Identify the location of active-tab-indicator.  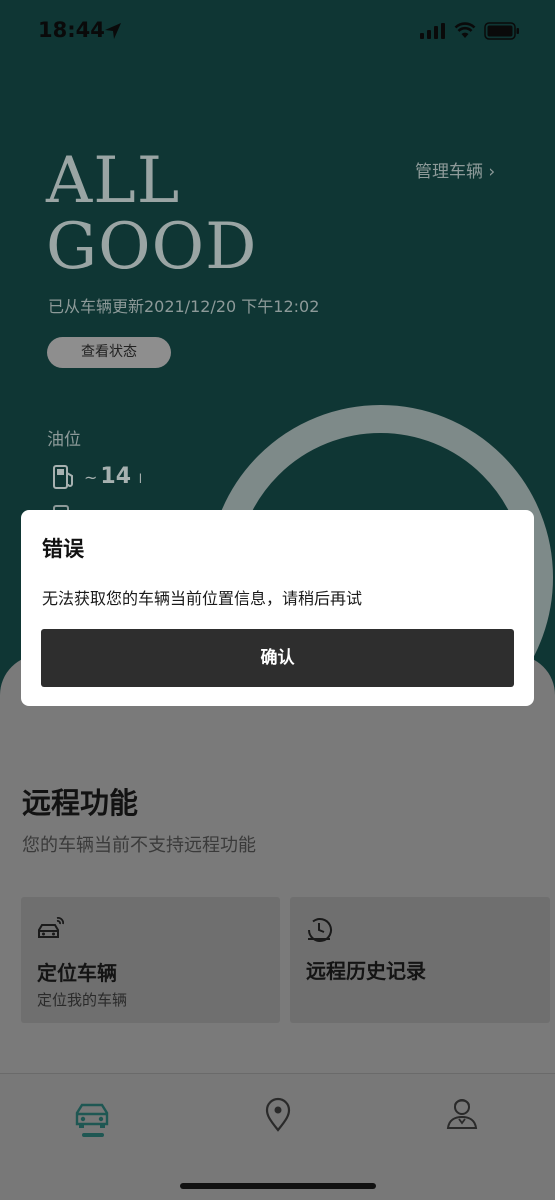
(93, 1135).